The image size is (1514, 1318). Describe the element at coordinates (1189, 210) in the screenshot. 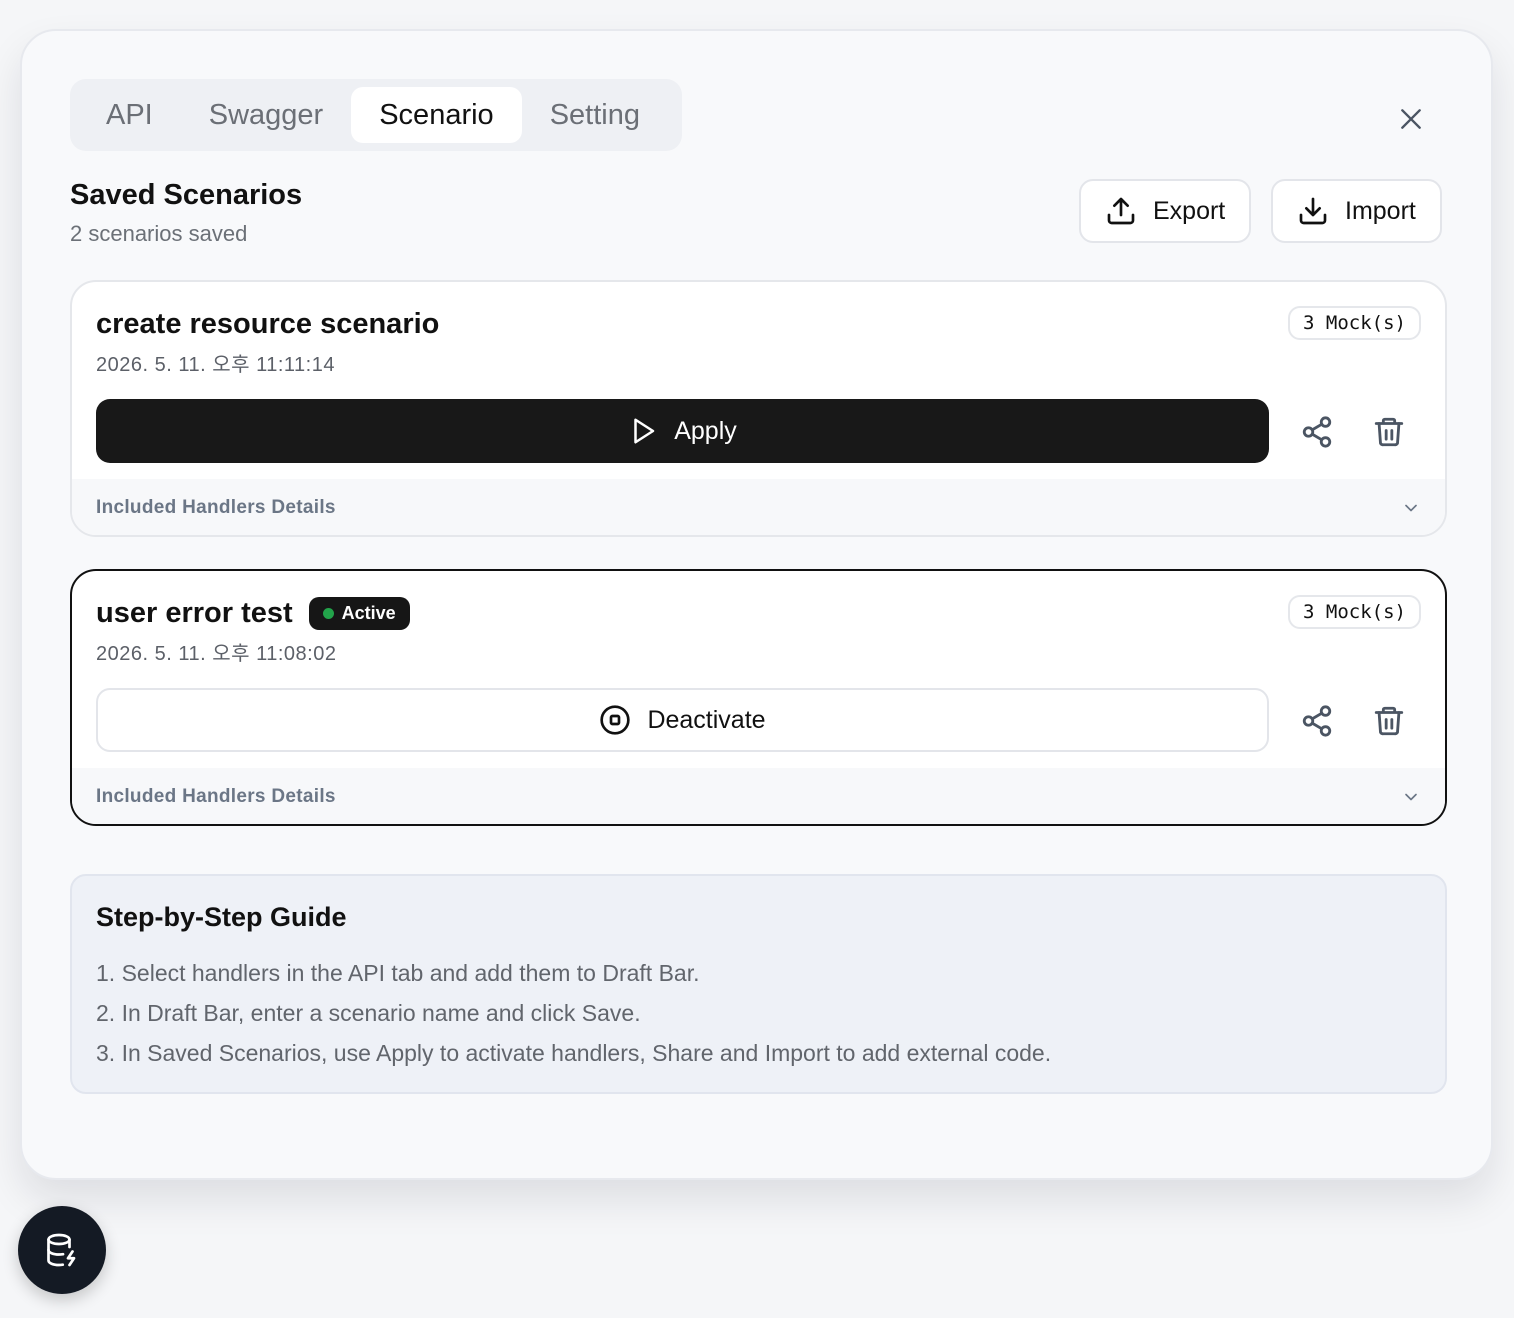

I see `export-label: Export` at that location.